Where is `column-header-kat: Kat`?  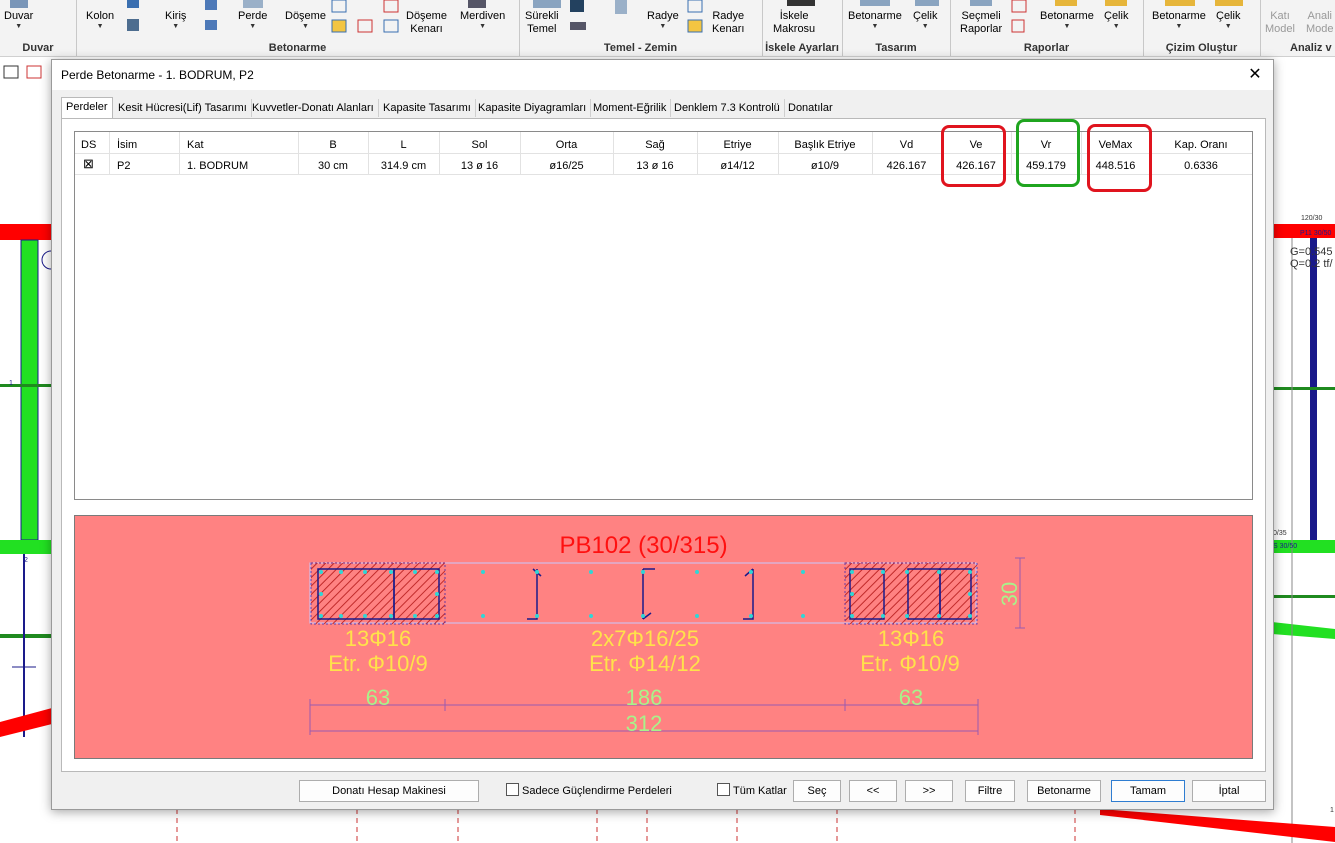 column-header-kat: Kat is located at coordinates (195, 145).